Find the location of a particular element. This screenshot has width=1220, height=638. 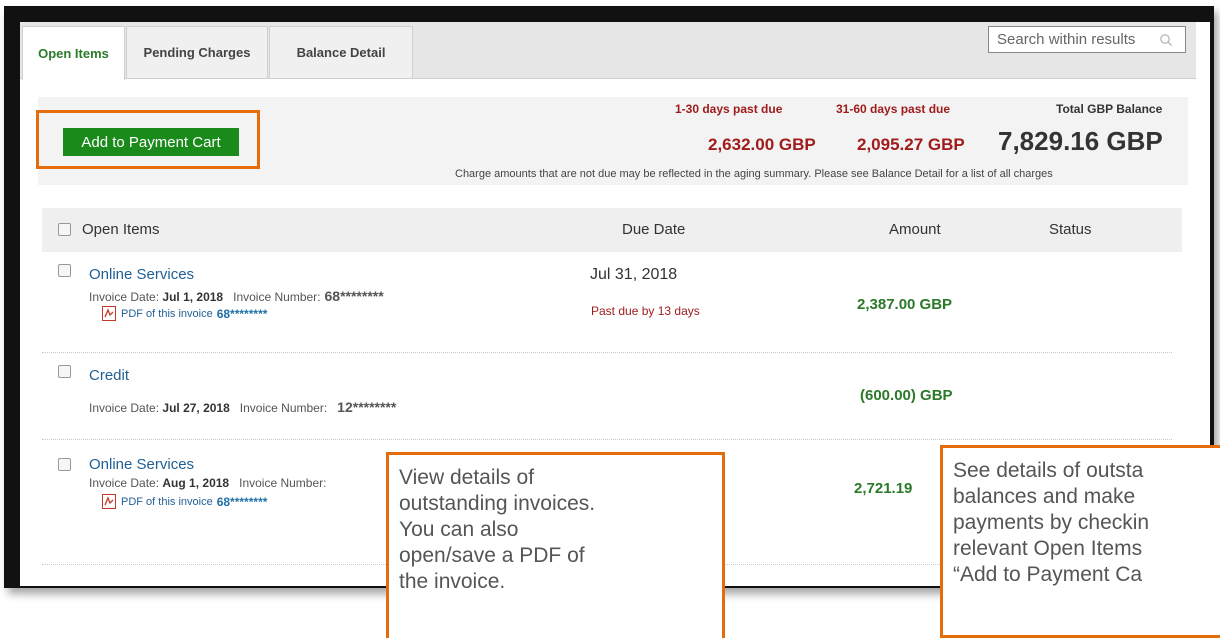

aging-value-1-30: 2,632.00 GBP is located at coordinates (762, 144).